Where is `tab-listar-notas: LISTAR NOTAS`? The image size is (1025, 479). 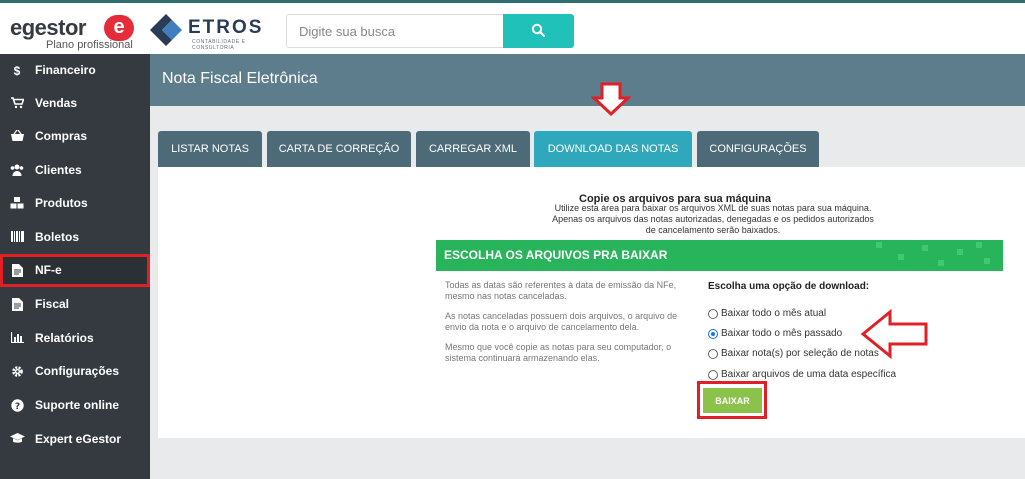 tab-listar-notas: LISTAR NOTAS is located at coordinates (210, 149).